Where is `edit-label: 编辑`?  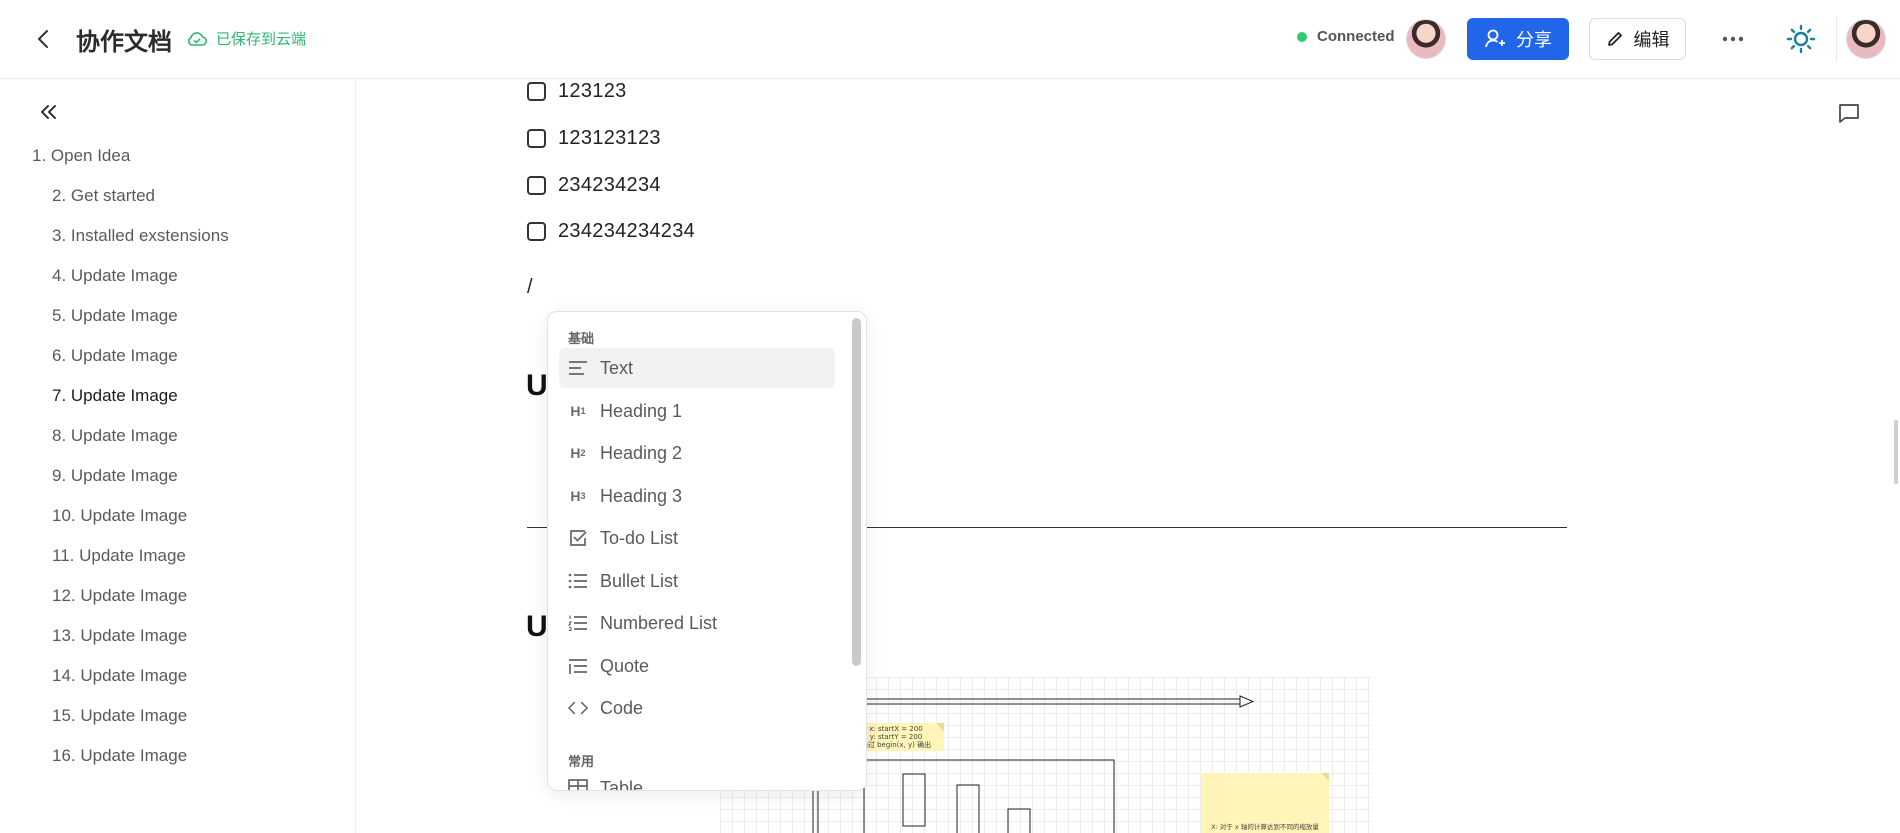
edit-label: 编辑 is located at coordinates (1651, 40).